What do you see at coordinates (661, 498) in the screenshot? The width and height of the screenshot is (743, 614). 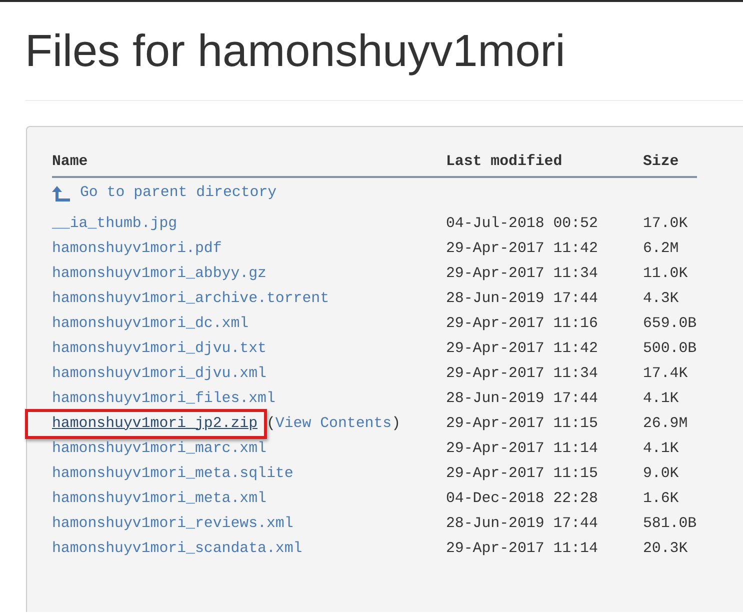 I see `file-size: 1.6K` at bounding box center [661, 498].